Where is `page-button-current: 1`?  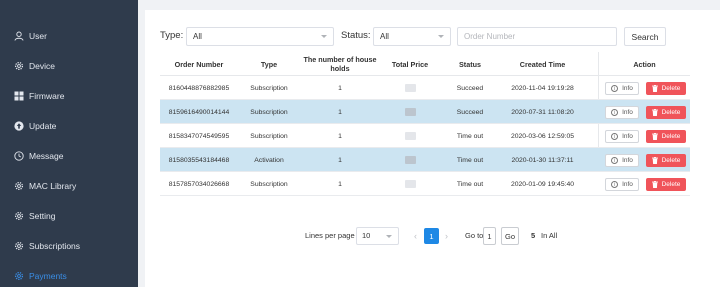 page-button-current: 1 is located at coordinates (431, 236).